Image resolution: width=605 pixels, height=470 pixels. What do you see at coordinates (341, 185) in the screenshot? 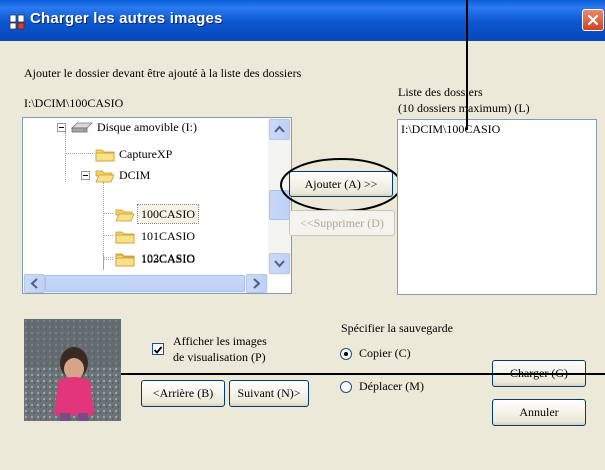
I see `highlight-ellipse` at bounding box center [341, 185].